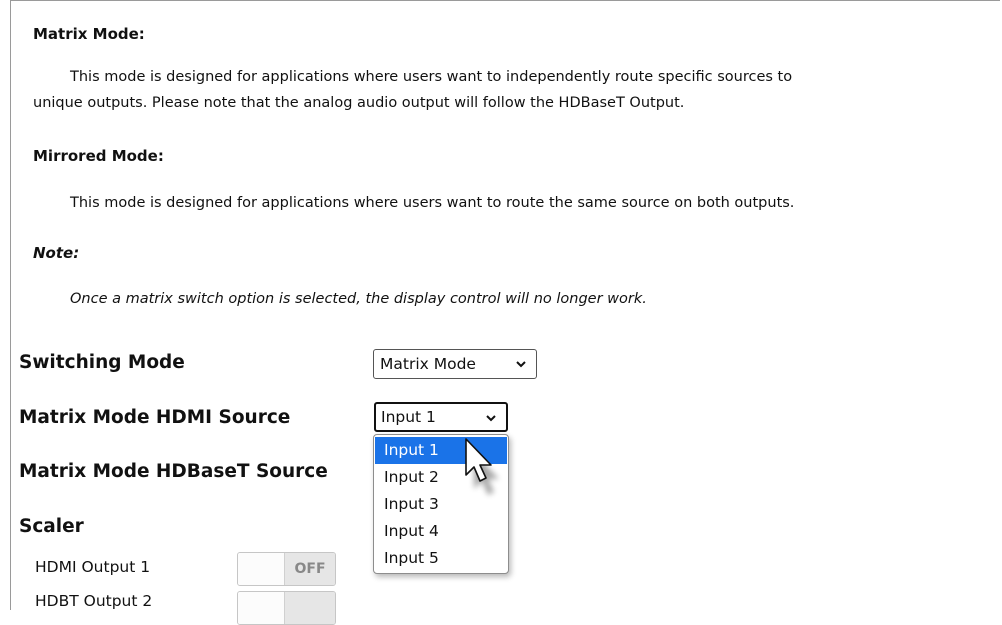 The width and height of the screenshot is (1002, 625). I want to click on hdmi-source-select: Input 1, so click(441, 417).